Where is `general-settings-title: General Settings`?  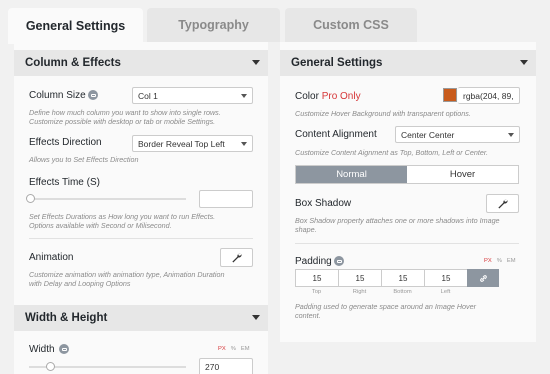
general-settings-title: General Settings is located at coordinates (337, 63).